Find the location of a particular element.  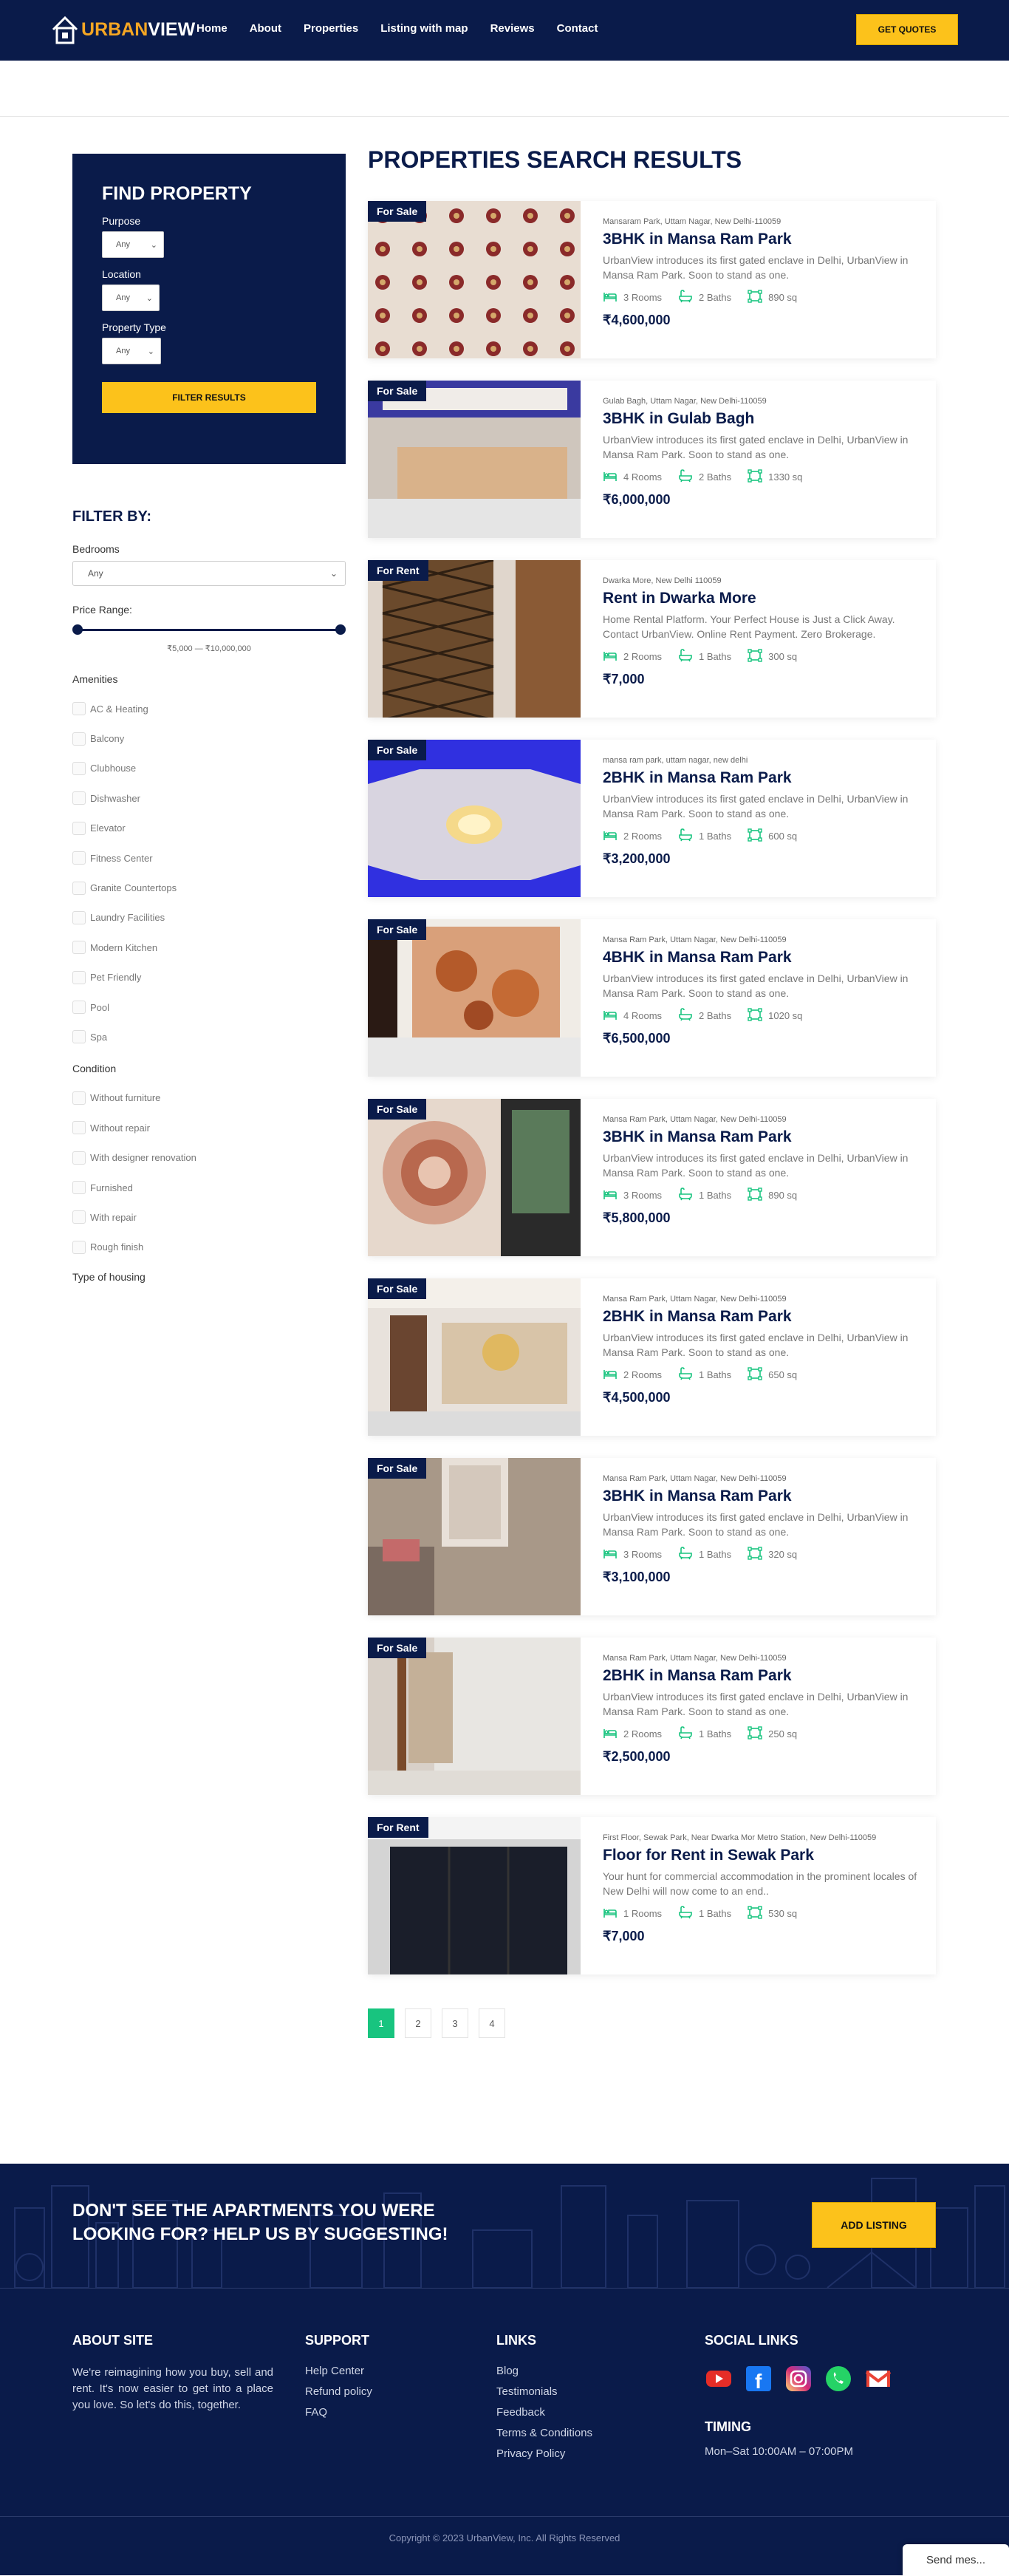

property-title: 3BHK in Gulab Bagh is located at coordinates (761, 419).